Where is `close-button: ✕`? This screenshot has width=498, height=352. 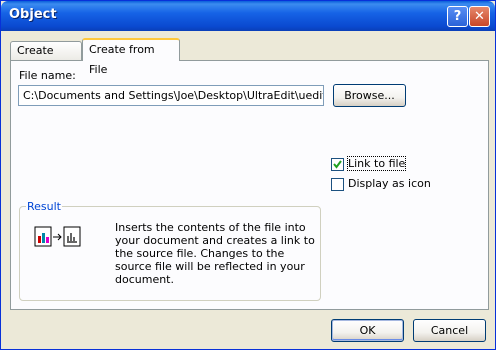
close-button: ✕ is located at coordinates (479, 16).